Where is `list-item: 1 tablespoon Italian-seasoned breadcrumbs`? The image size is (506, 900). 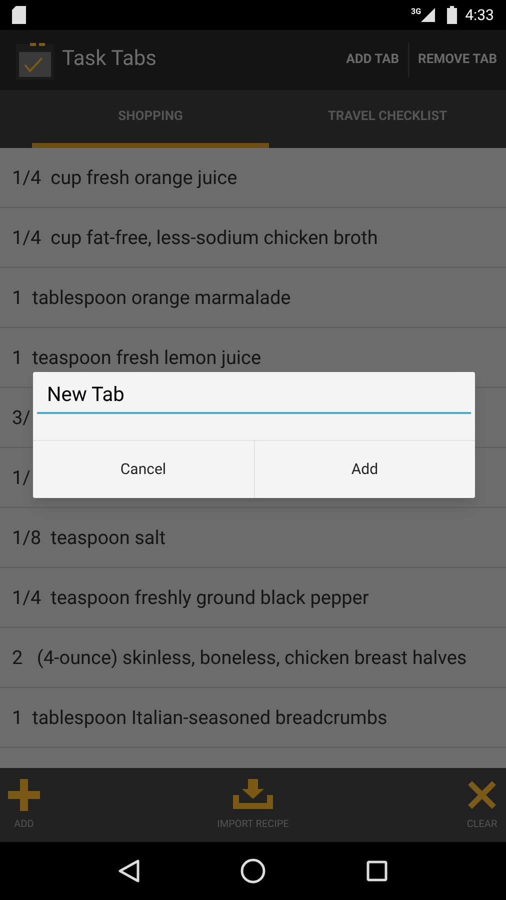
list-item: 1 tablespoon Italian-seasoned breadcrumbs is located at coordinates (253, 718).